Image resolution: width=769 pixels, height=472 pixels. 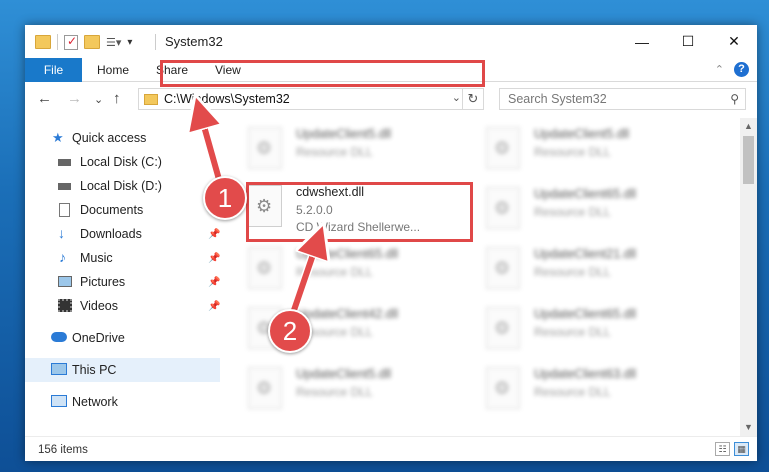 What do you see at coordinates (225, 198) in the screenshot?
I see `callout-step-1: 1` at bounding box center [225, 198].